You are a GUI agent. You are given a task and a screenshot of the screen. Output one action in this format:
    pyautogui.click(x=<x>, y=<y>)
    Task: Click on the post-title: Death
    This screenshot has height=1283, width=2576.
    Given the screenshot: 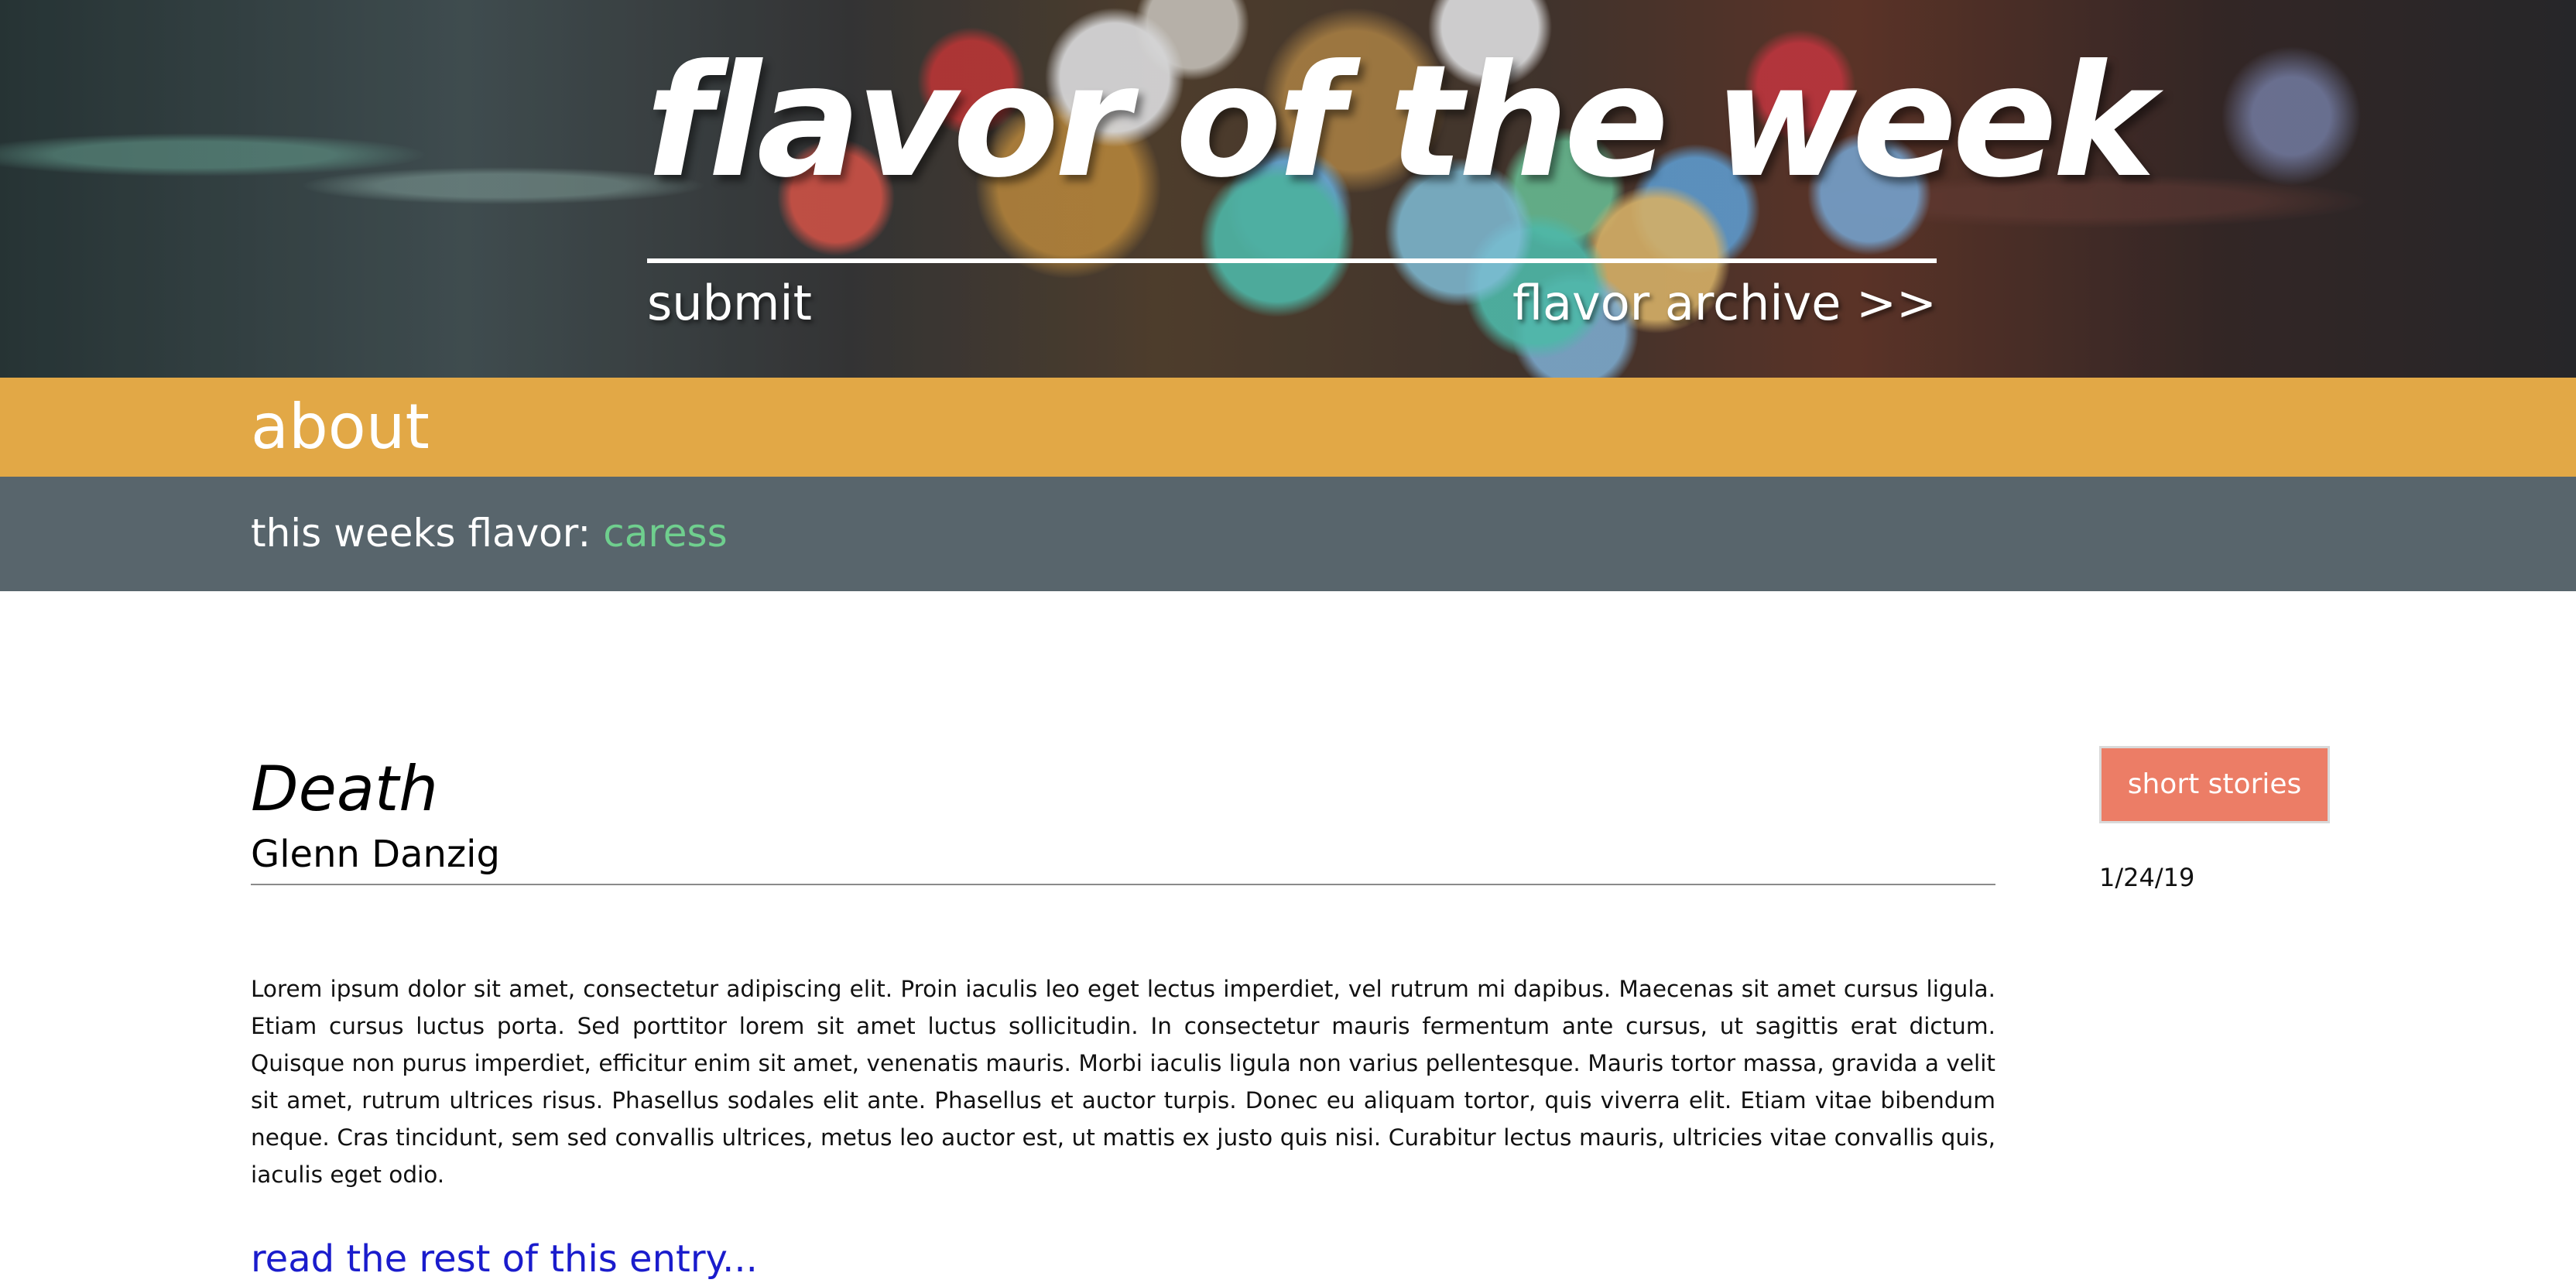 What is the action you would take?
    pyautogui.click(x=1123, y=789)
    